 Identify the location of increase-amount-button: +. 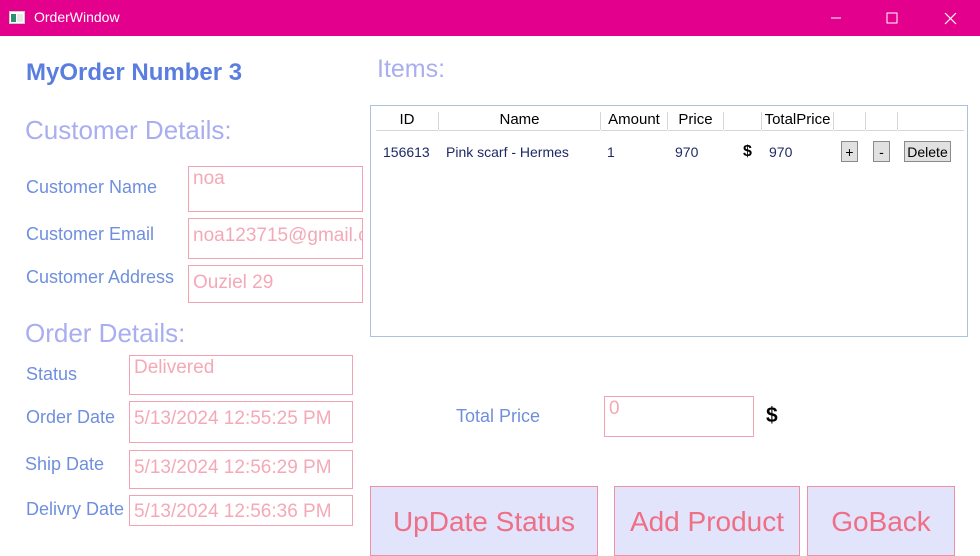
(849, 151).